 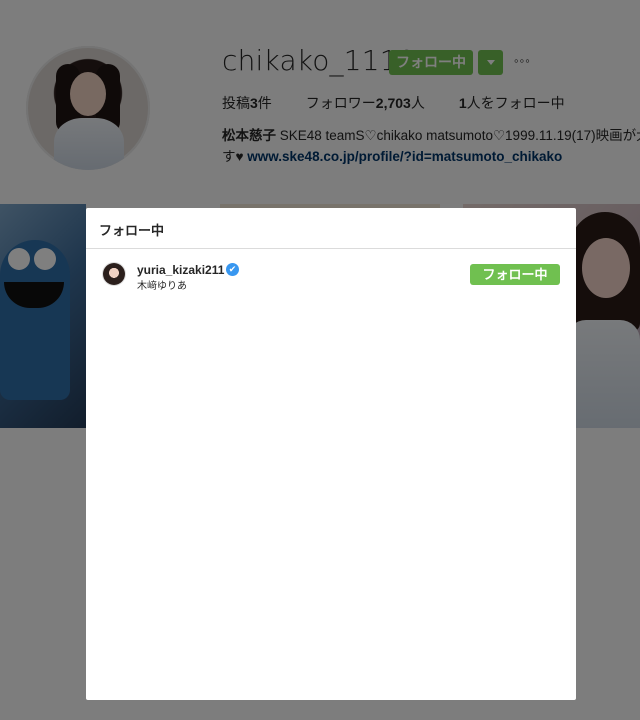 What do you see at coordinates (180, 270) in the screenshot?
I see `user-username: yuria_kizaki211` at bounding box center [180, 270].